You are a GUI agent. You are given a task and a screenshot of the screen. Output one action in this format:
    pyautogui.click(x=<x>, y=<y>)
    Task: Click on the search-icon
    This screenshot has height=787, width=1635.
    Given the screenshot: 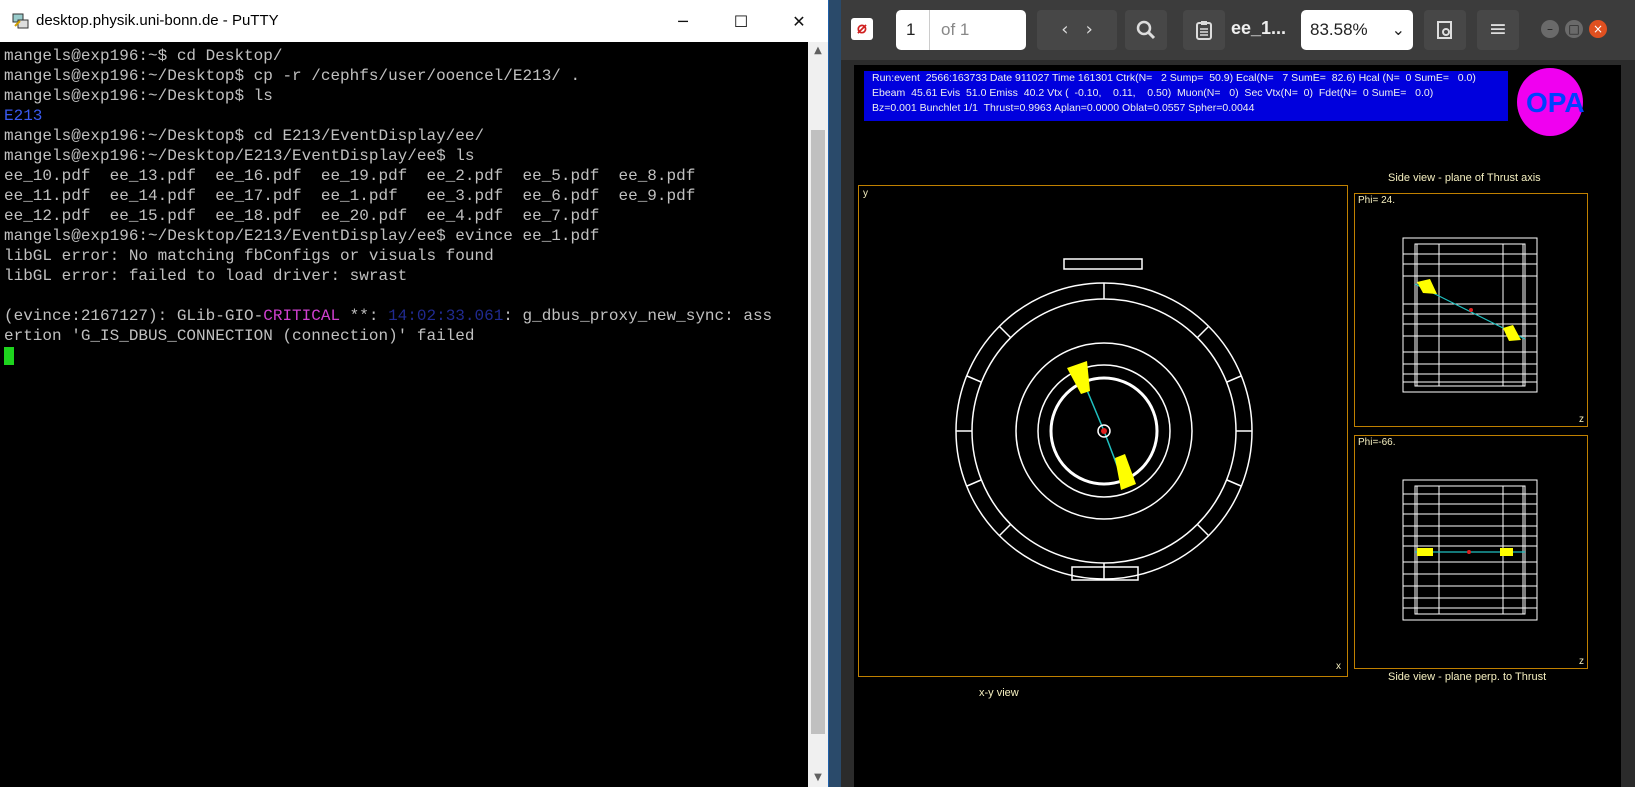 What is the action you would take?
    pyautogui.click(x=1146, y=30)
    